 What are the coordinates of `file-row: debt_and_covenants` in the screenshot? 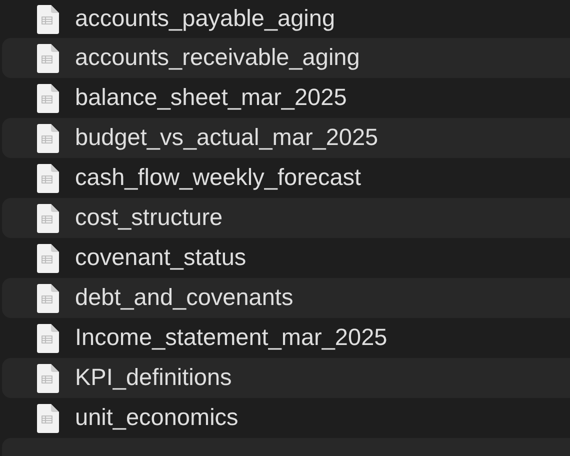 It's located at (286, 298).